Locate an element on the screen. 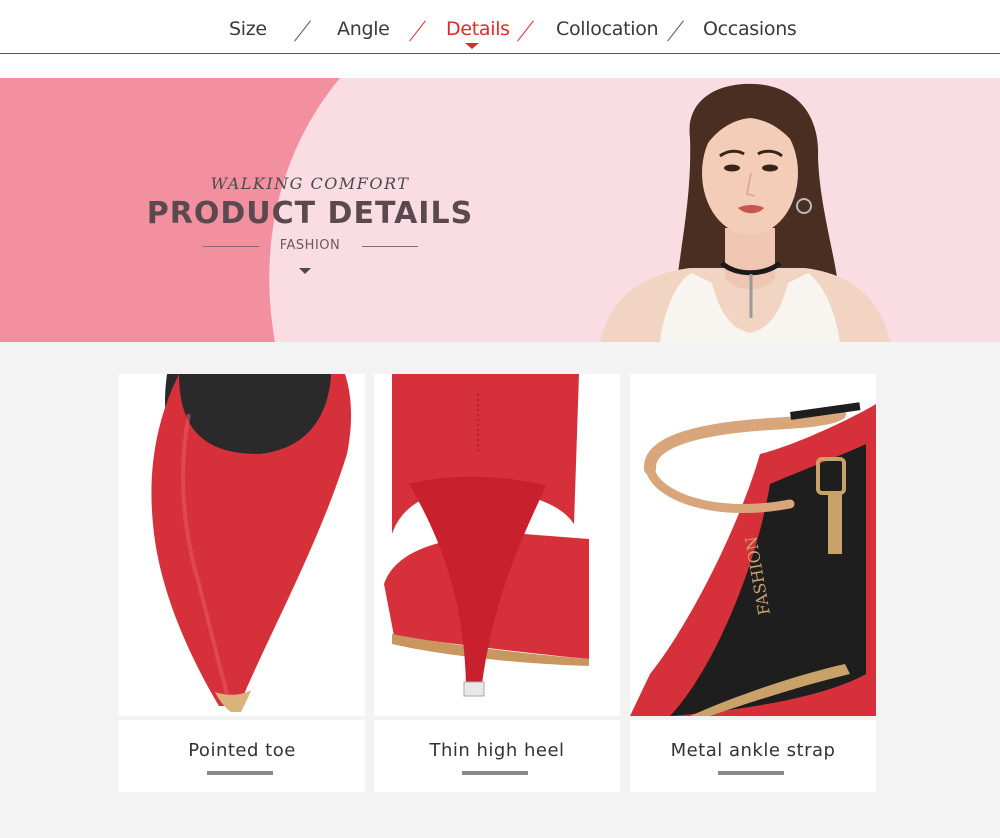 The height and width of the screenshot is (838, 1000). banner-title: PRODUCT DETAILS is located at coordinates (310, 213).